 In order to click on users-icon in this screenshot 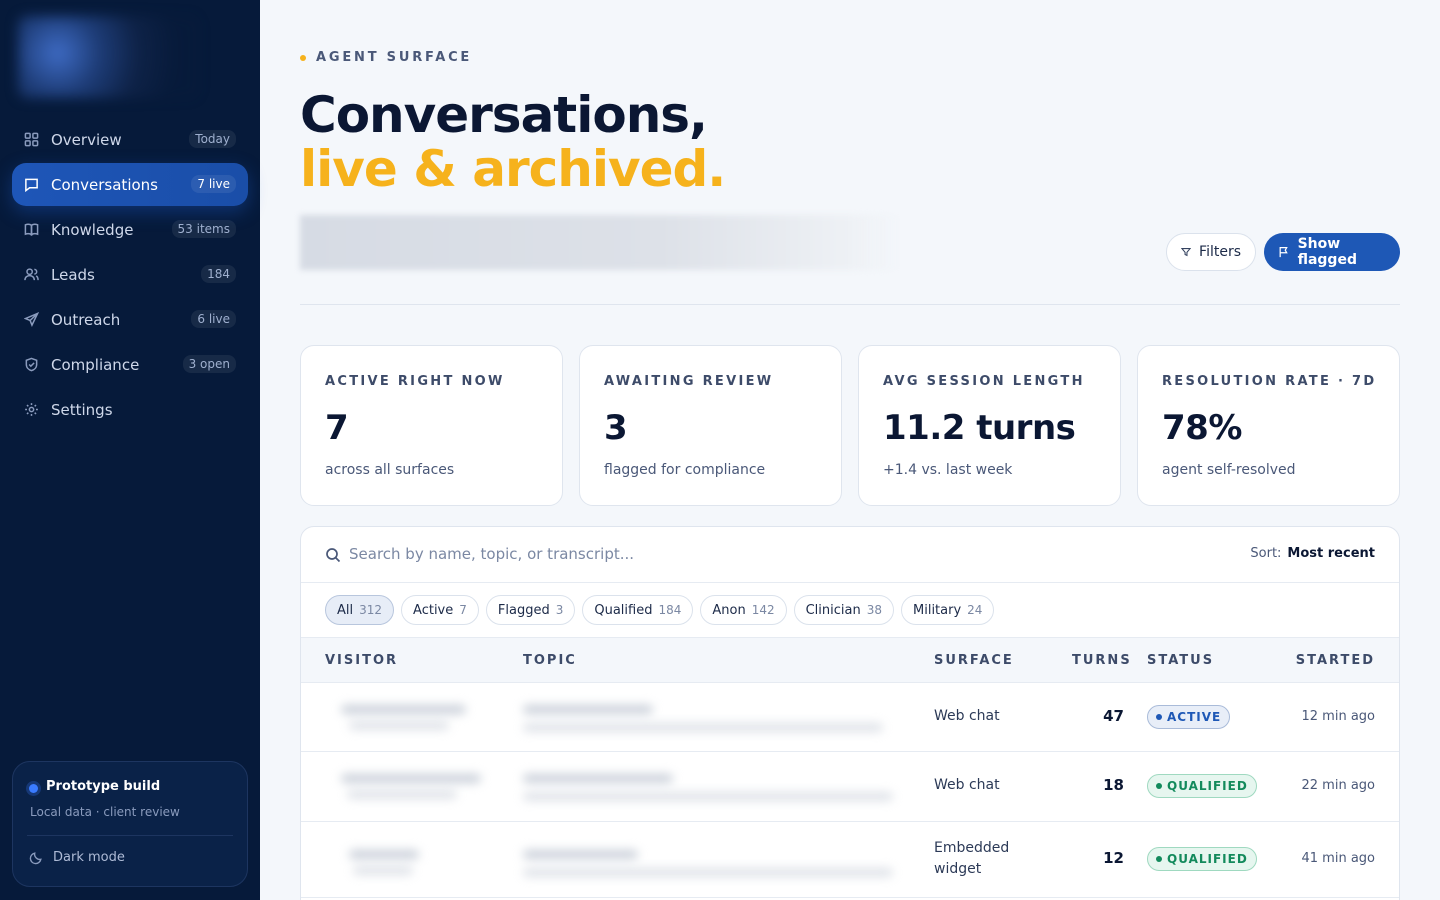, I will do `click(31, 274)`.